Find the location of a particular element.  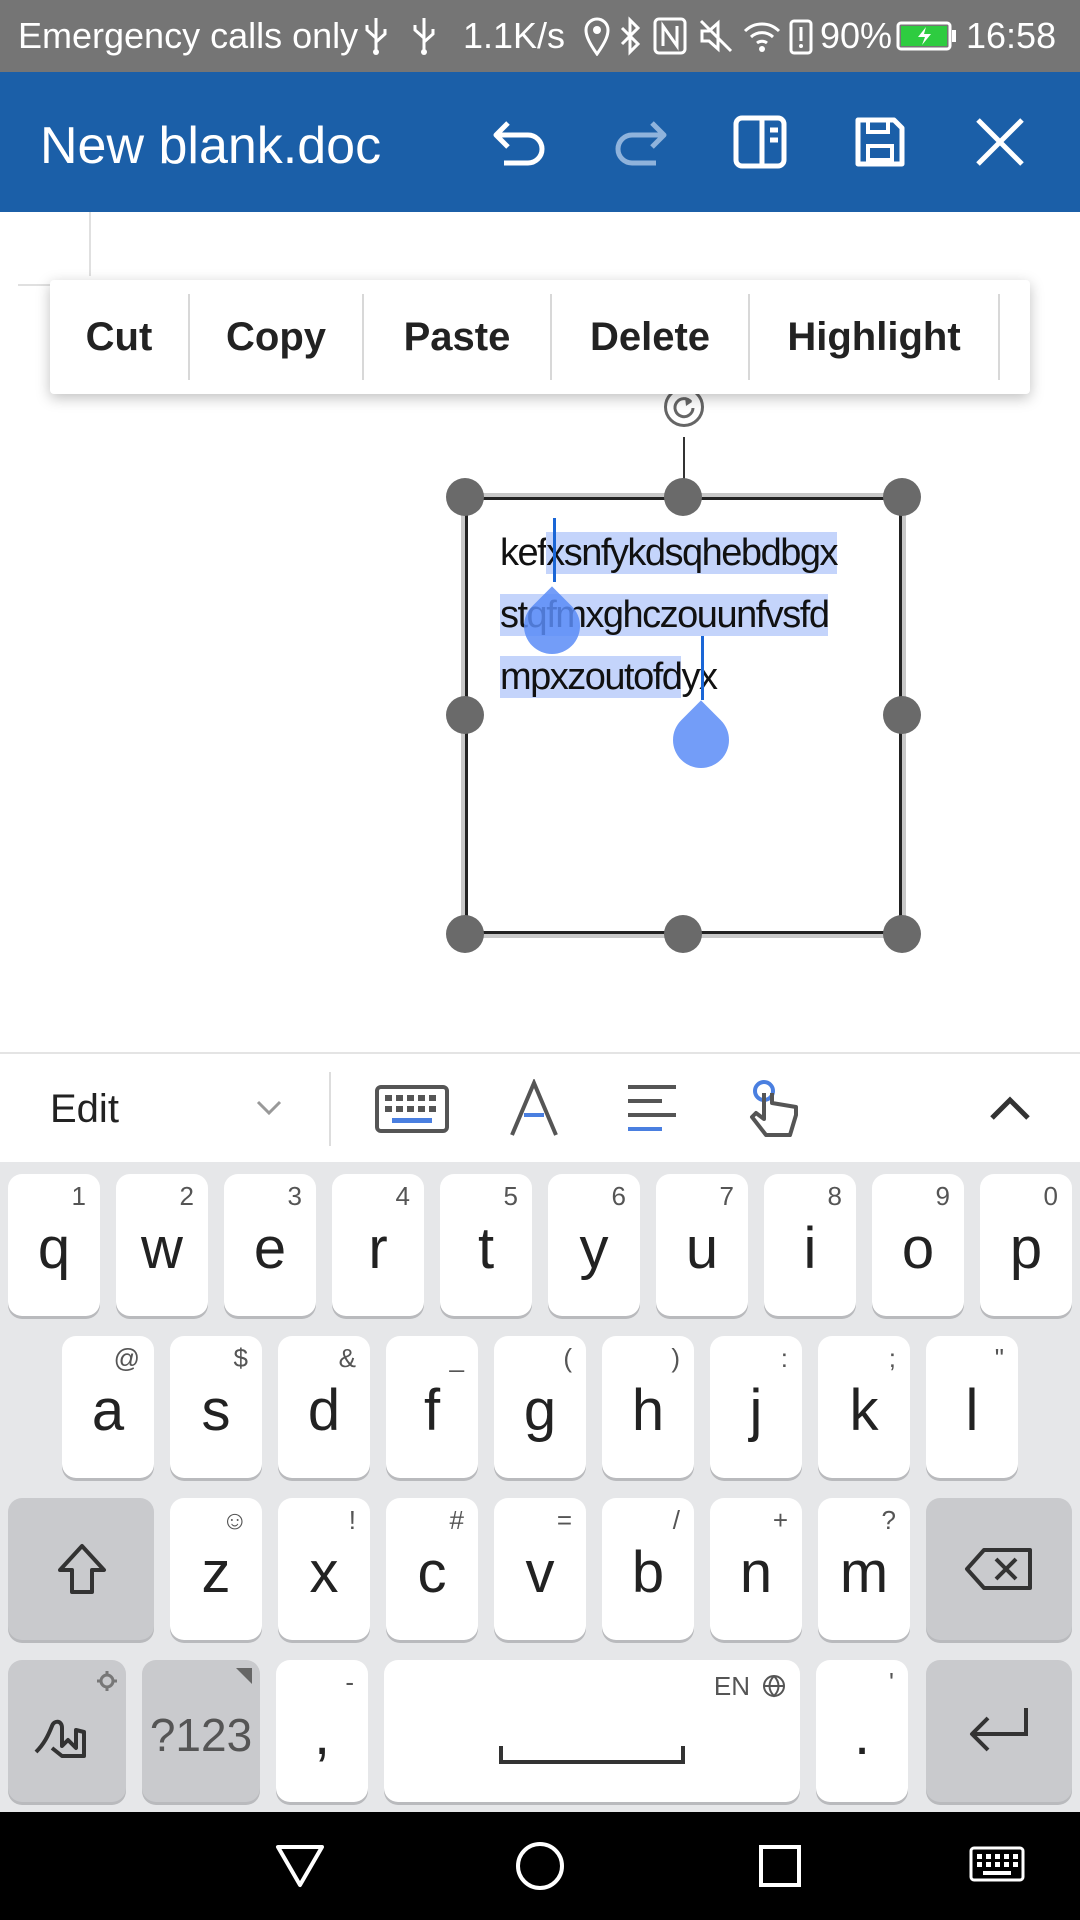

alert-icon is located at coordinates (801, 37).